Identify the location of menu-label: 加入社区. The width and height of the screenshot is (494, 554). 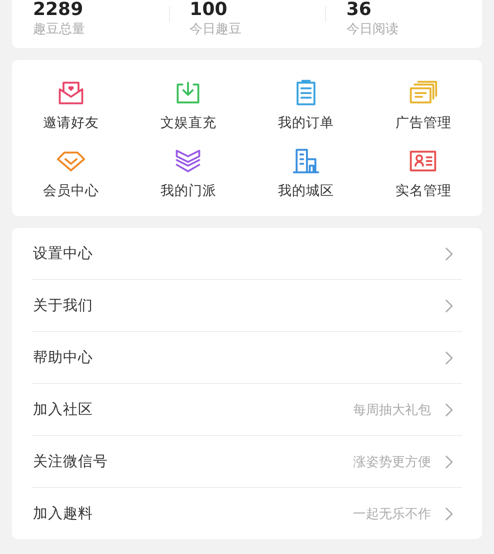
(63, 410).